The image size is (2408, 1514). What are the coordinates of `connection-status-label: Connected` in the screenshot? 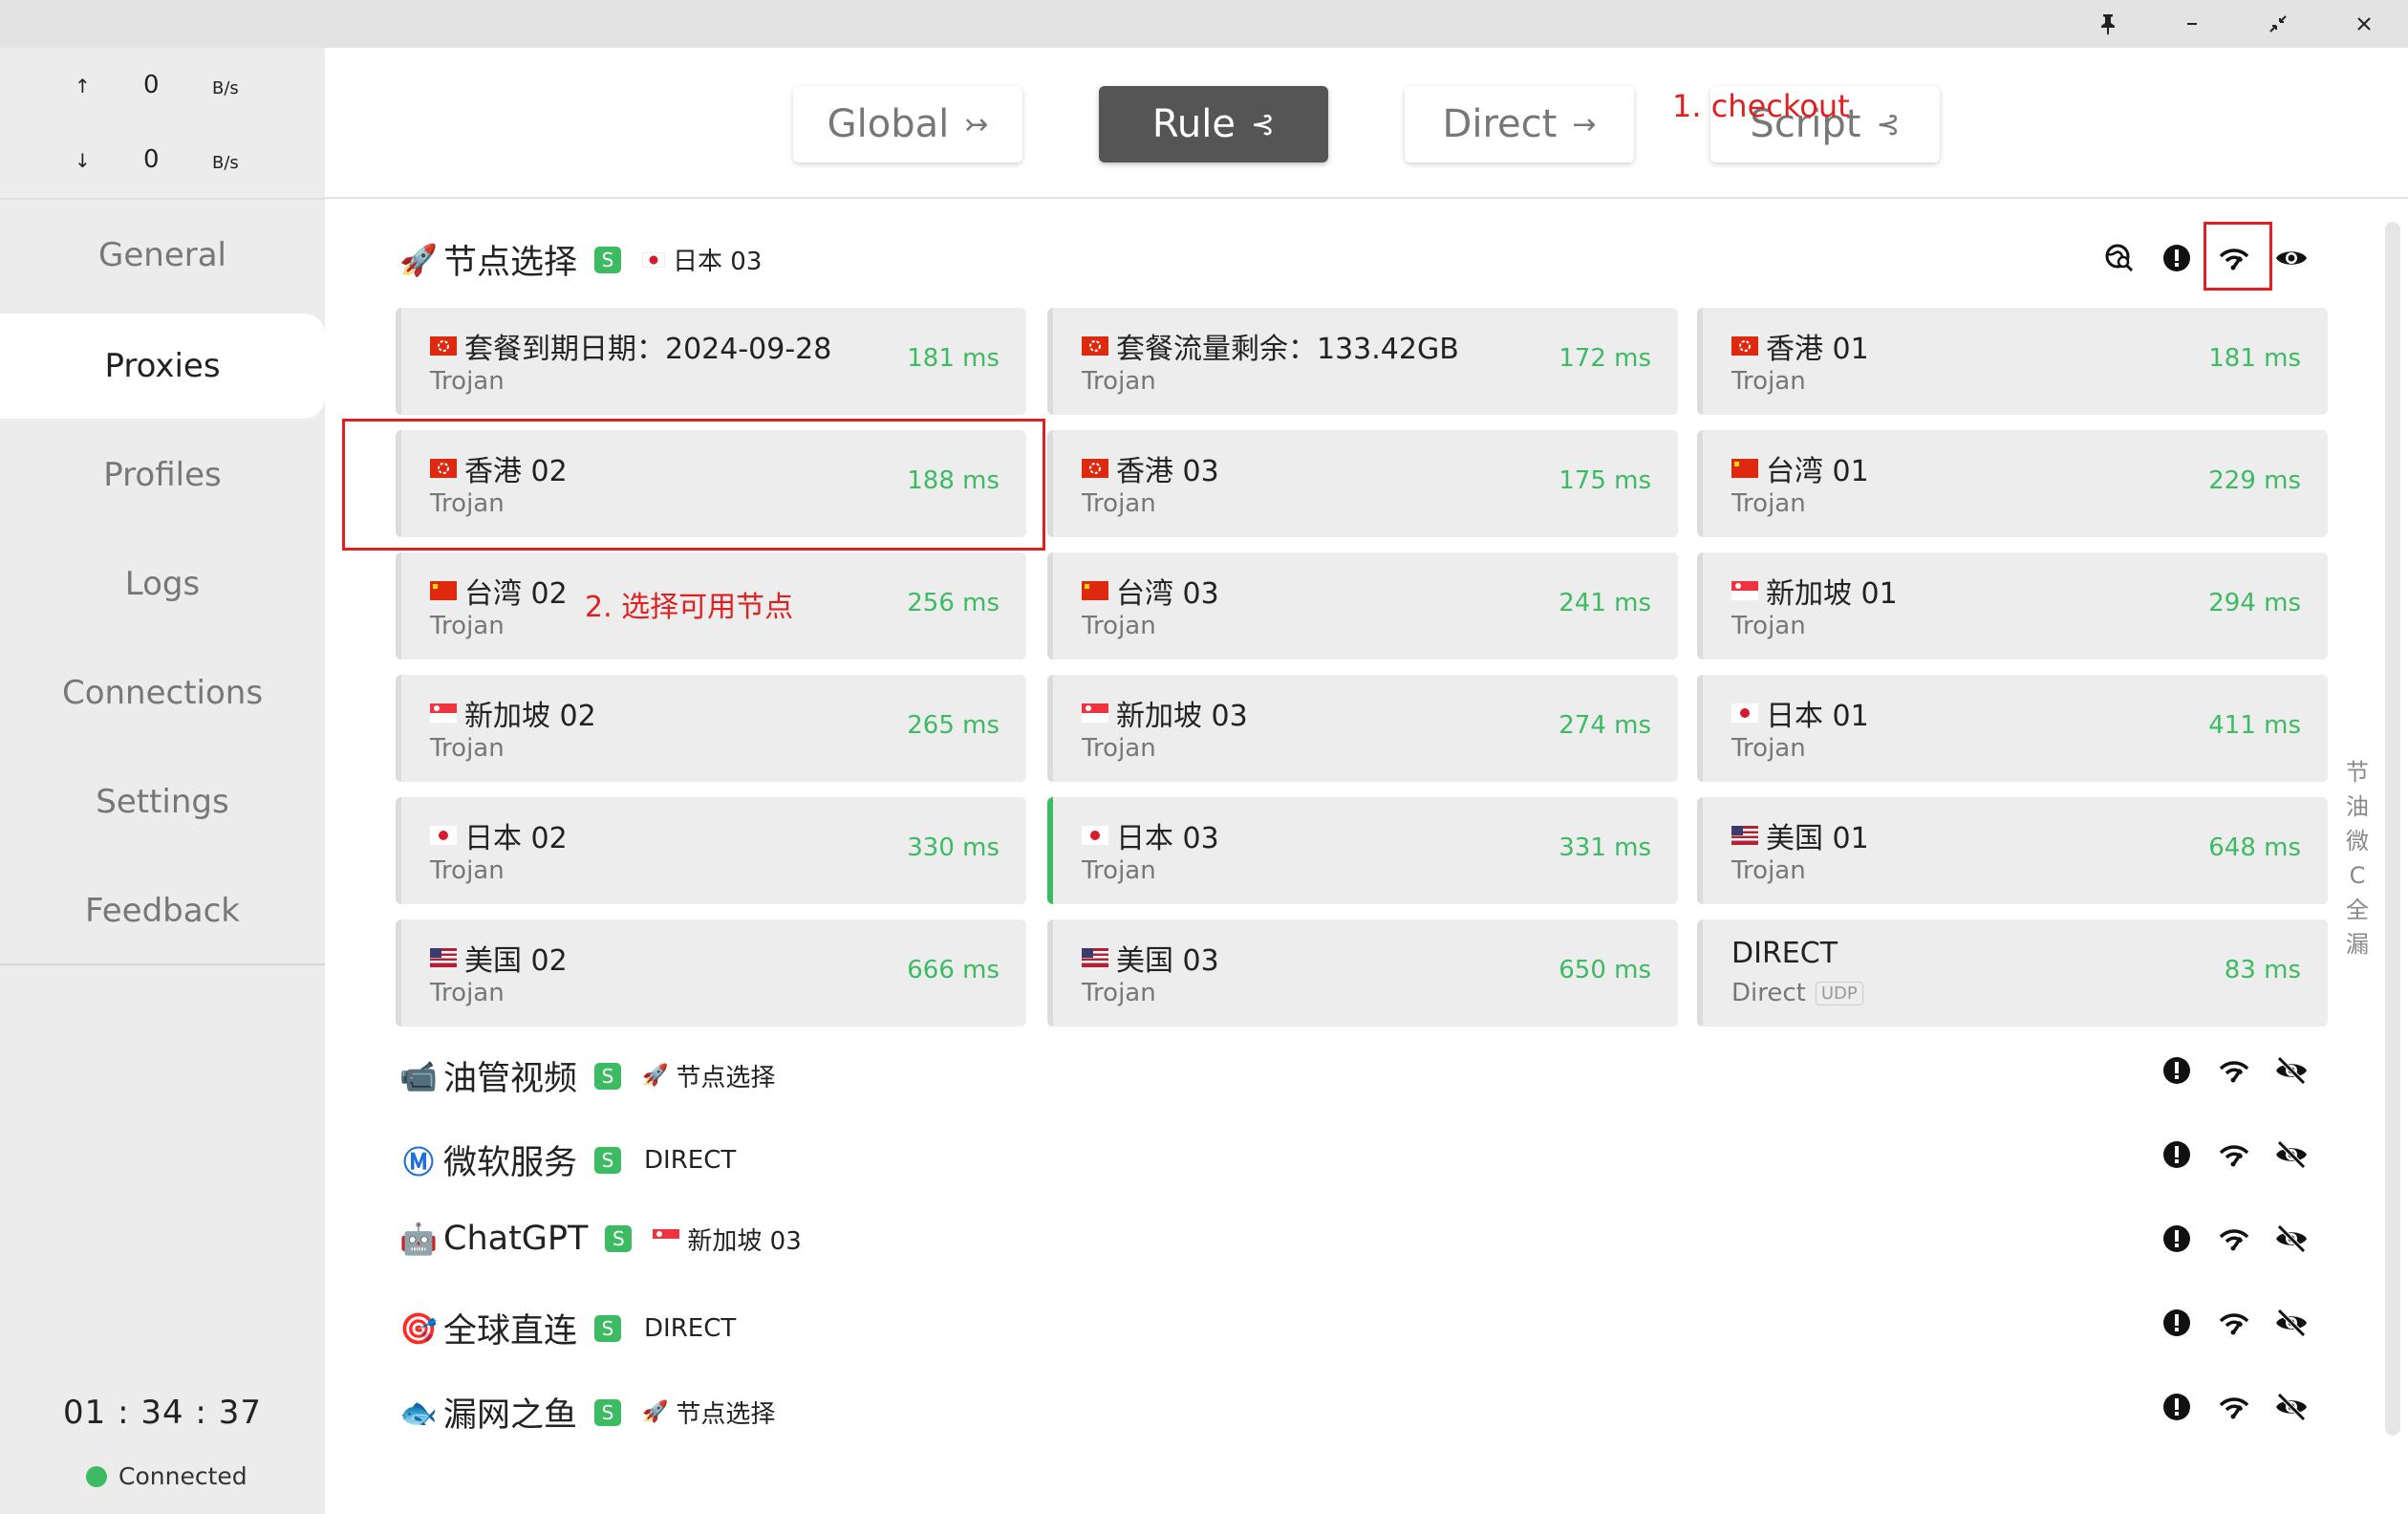 It's located at (182, 1476).